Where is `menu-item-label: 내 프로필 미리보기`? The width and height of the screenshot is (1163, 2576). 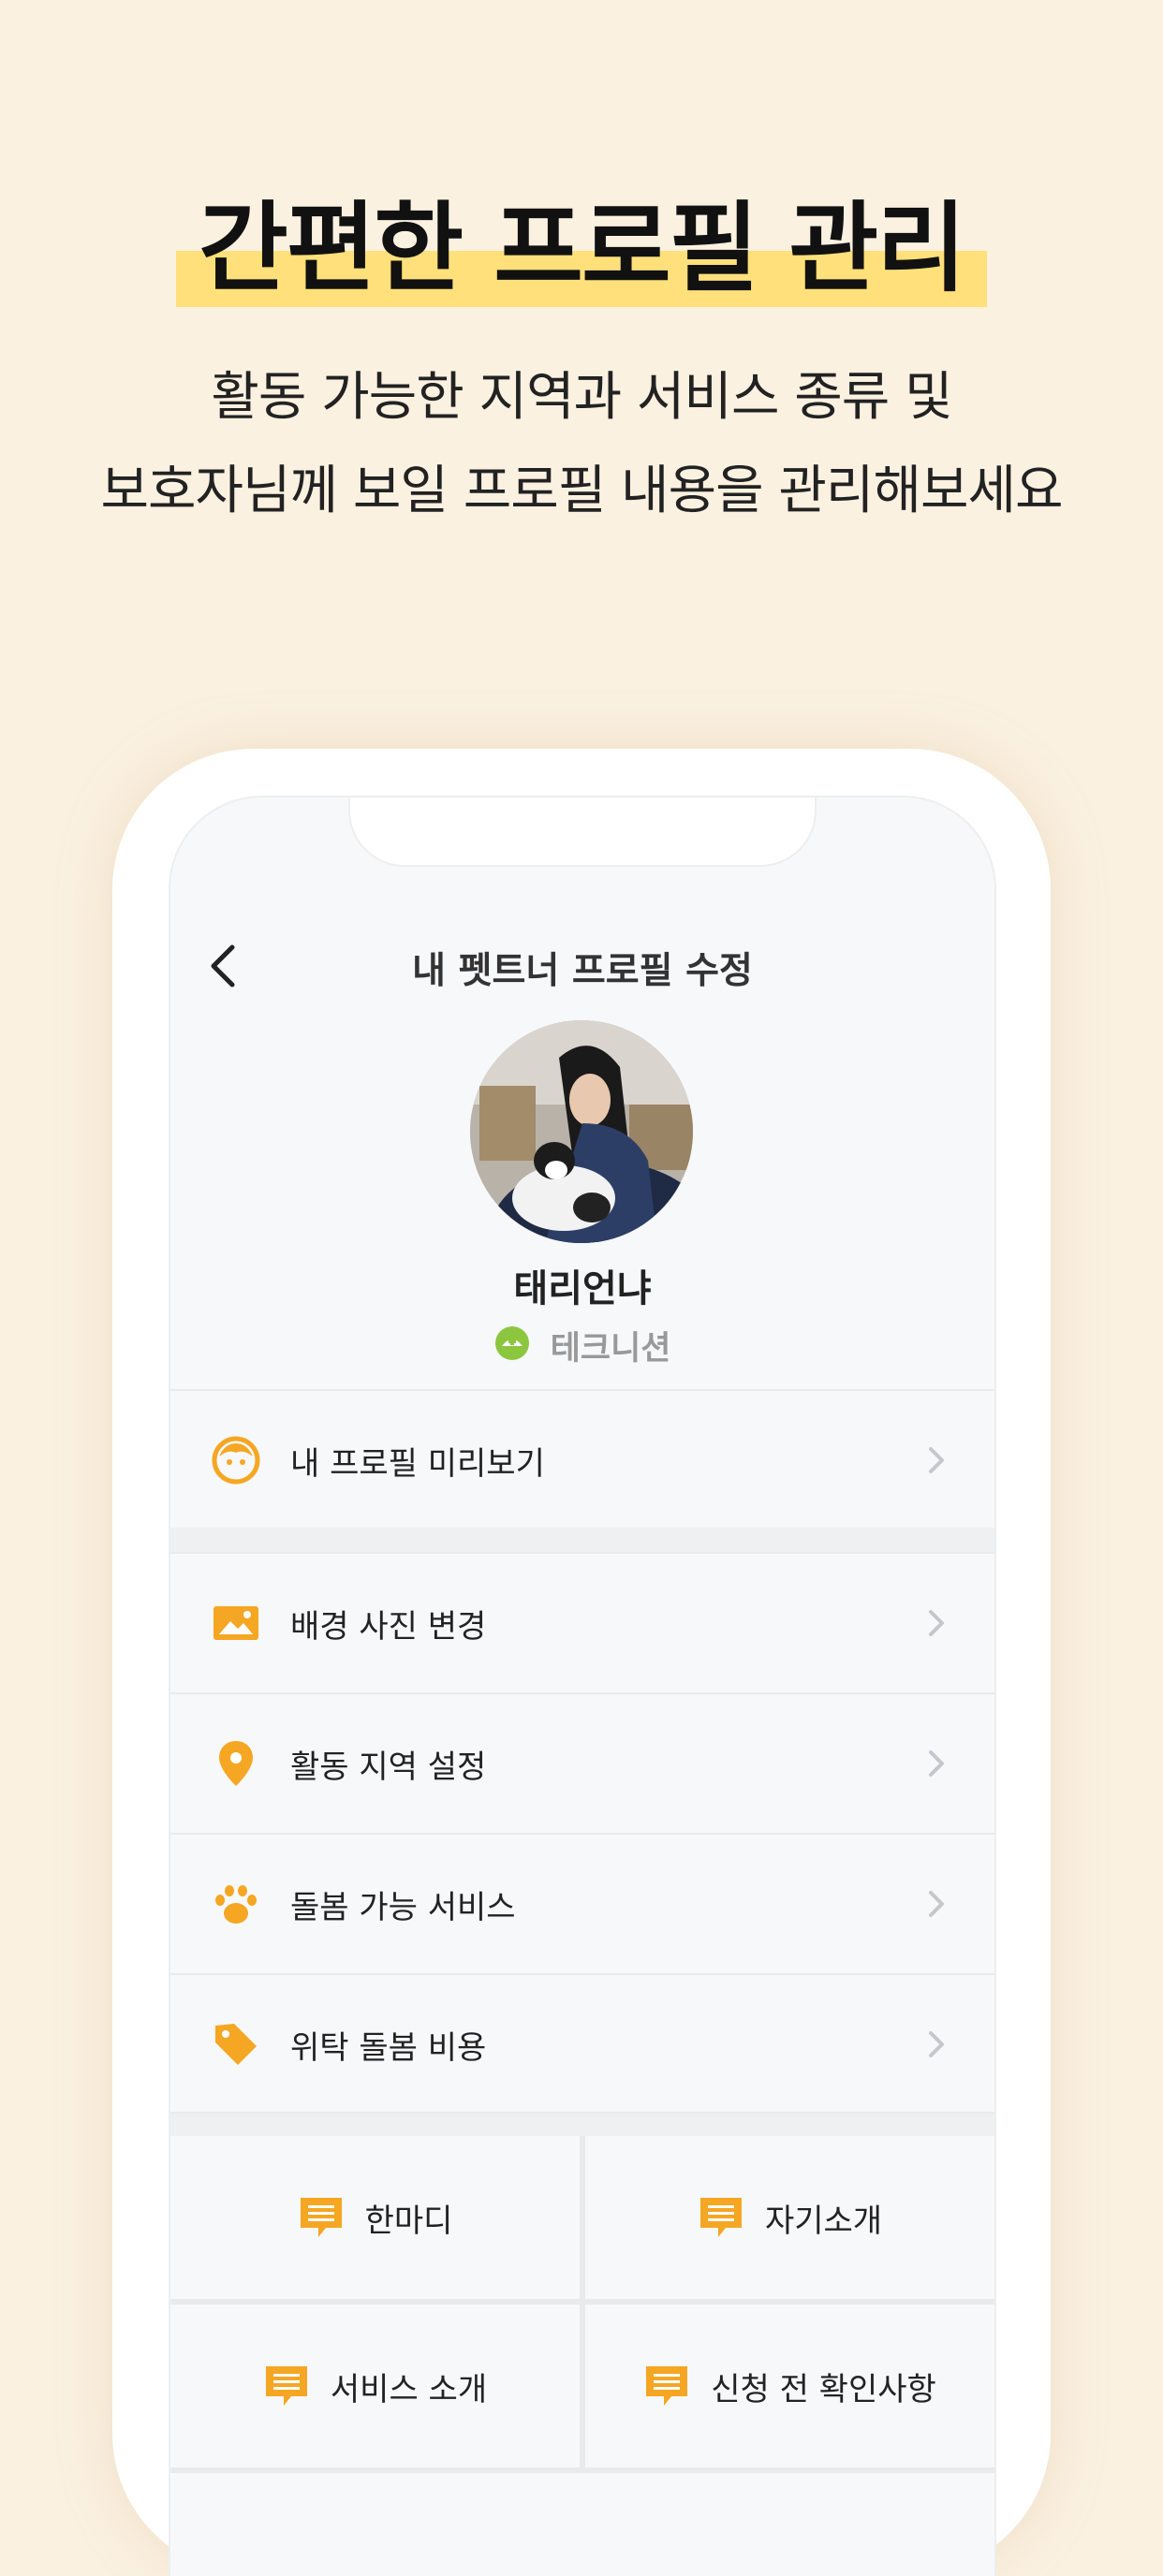
menu-item-label: 내 프로필 미리보기 is located at coordinates (417, 1464).